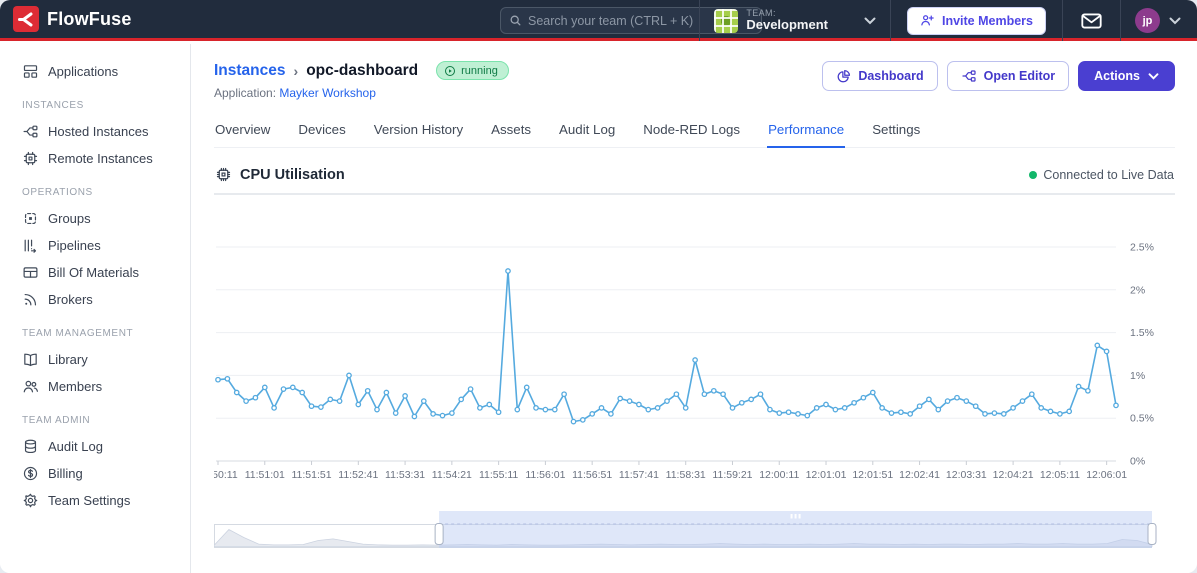 Image resolution: width=1197 pixels, height=573 pixels. What do you see at coordinates (732, 475) in the screenshot?
I see `svg-text: 11:59:21` at bounding box center [732, 475].